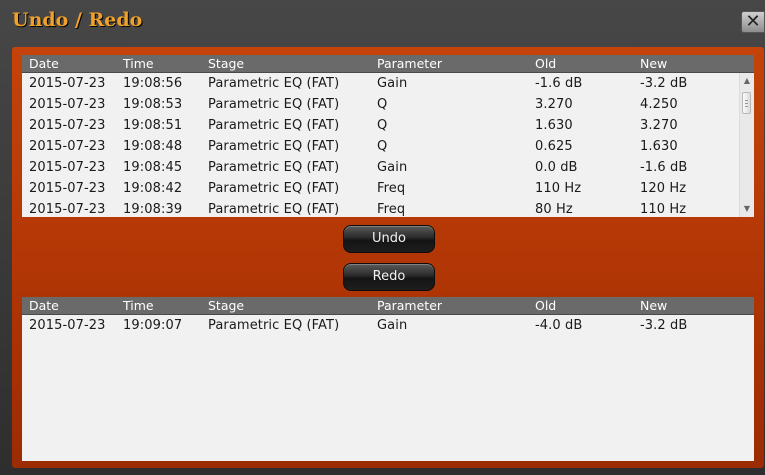 This screenshot has height=475, width=765. I want to click on cell-time: 19:08:45, so click(153, 167).